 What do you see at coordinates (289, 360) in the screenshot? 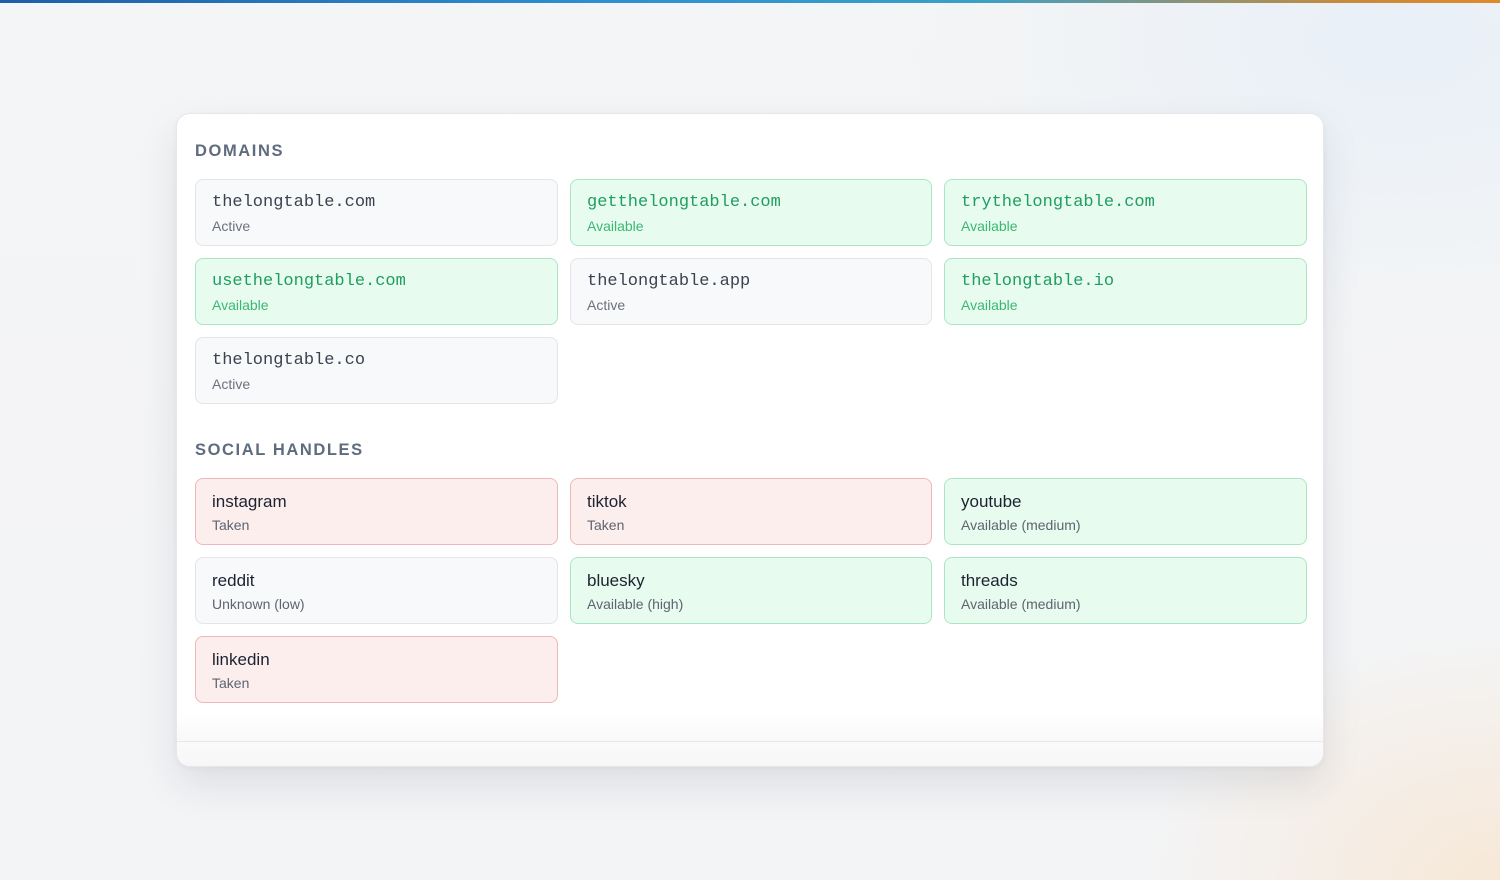
I see `domain-name: thelongtable.co` at bounding box center [289, 360].